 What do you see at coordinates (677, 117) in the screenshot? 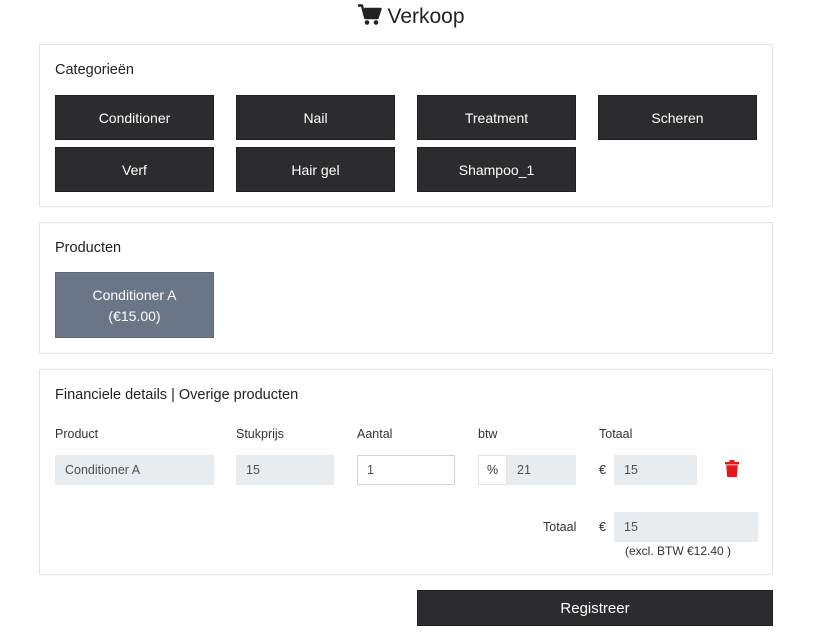
I see `category-button-scheren: Scheren` at bounding box center [677, 117].